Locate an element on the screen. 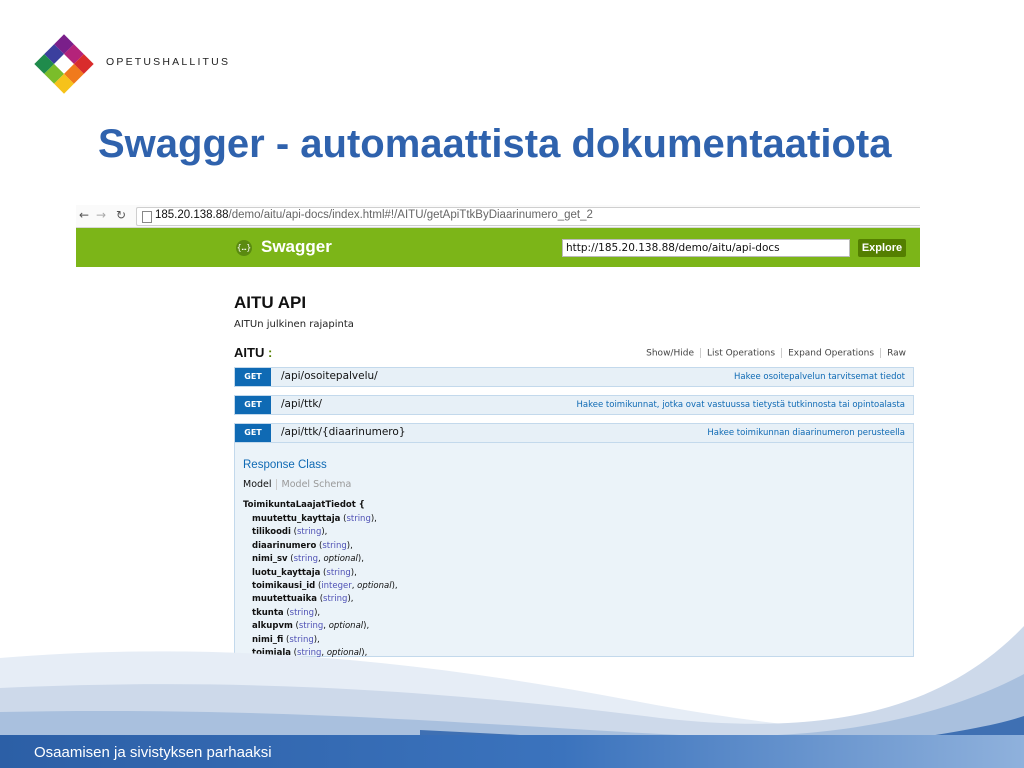 This screenshot has height=768, width=1024. response-class-heading: Response Class is located at coordinates (285, 465).